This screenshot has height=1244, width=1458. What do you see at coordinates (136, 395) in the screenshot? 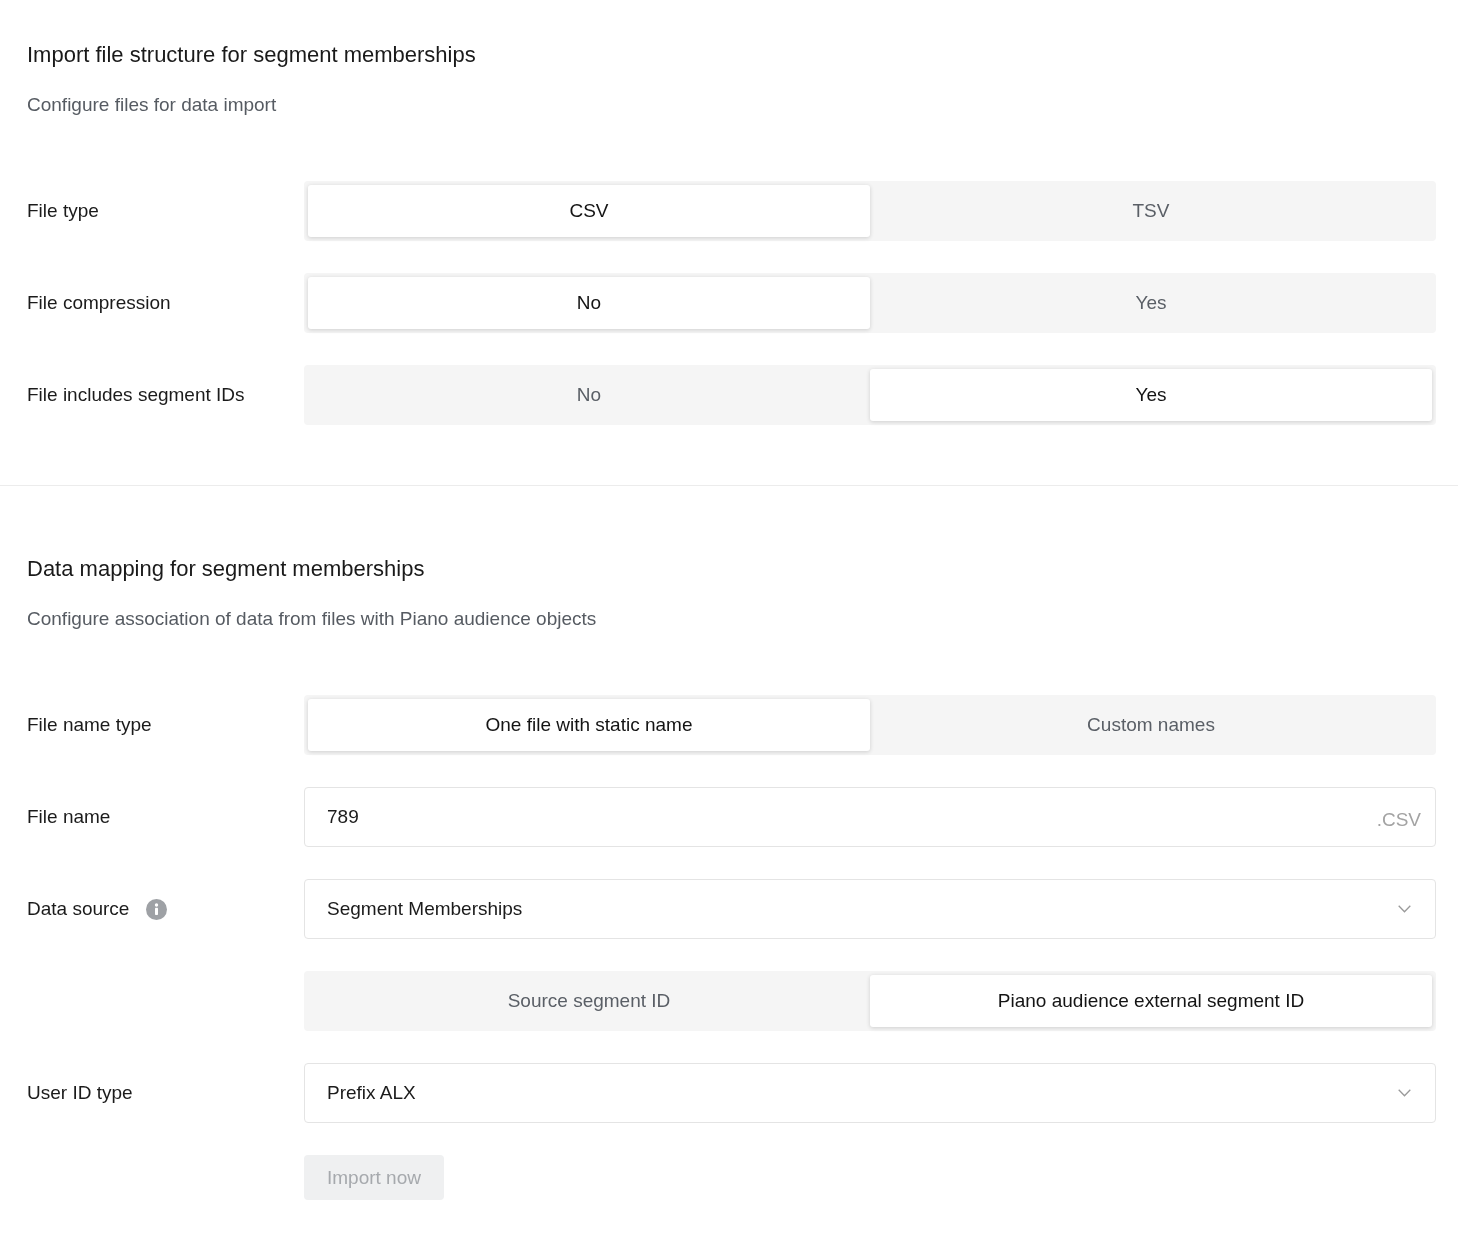
I see `field-label: File includes segment IDs` at bounding box center [136, 395].